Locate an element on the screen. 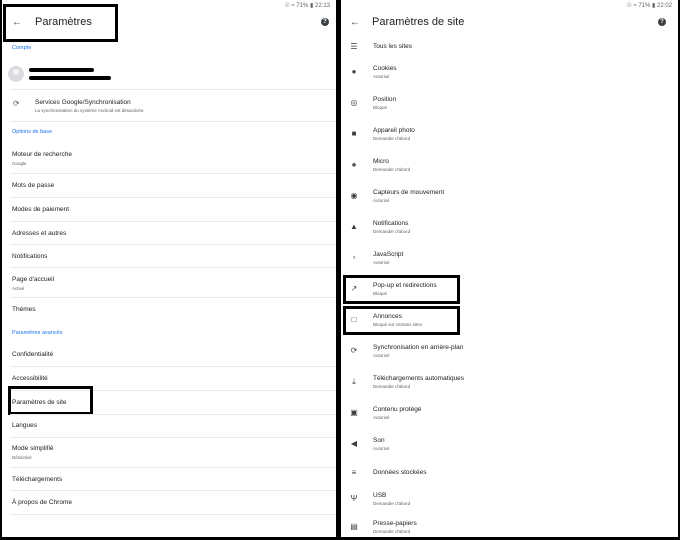  setting-subtitle: Google is located at coordinates (19, 163).